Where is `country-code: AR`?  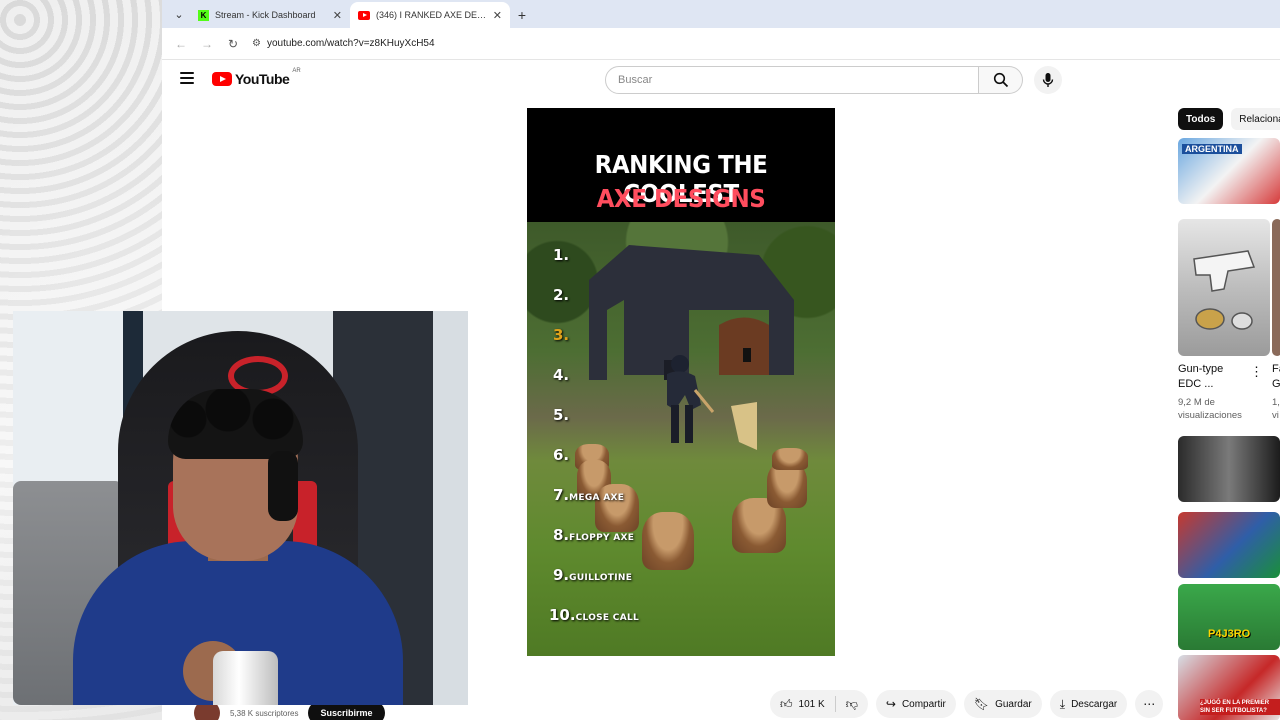
country-code: AR is located at coordinates (296, 71).